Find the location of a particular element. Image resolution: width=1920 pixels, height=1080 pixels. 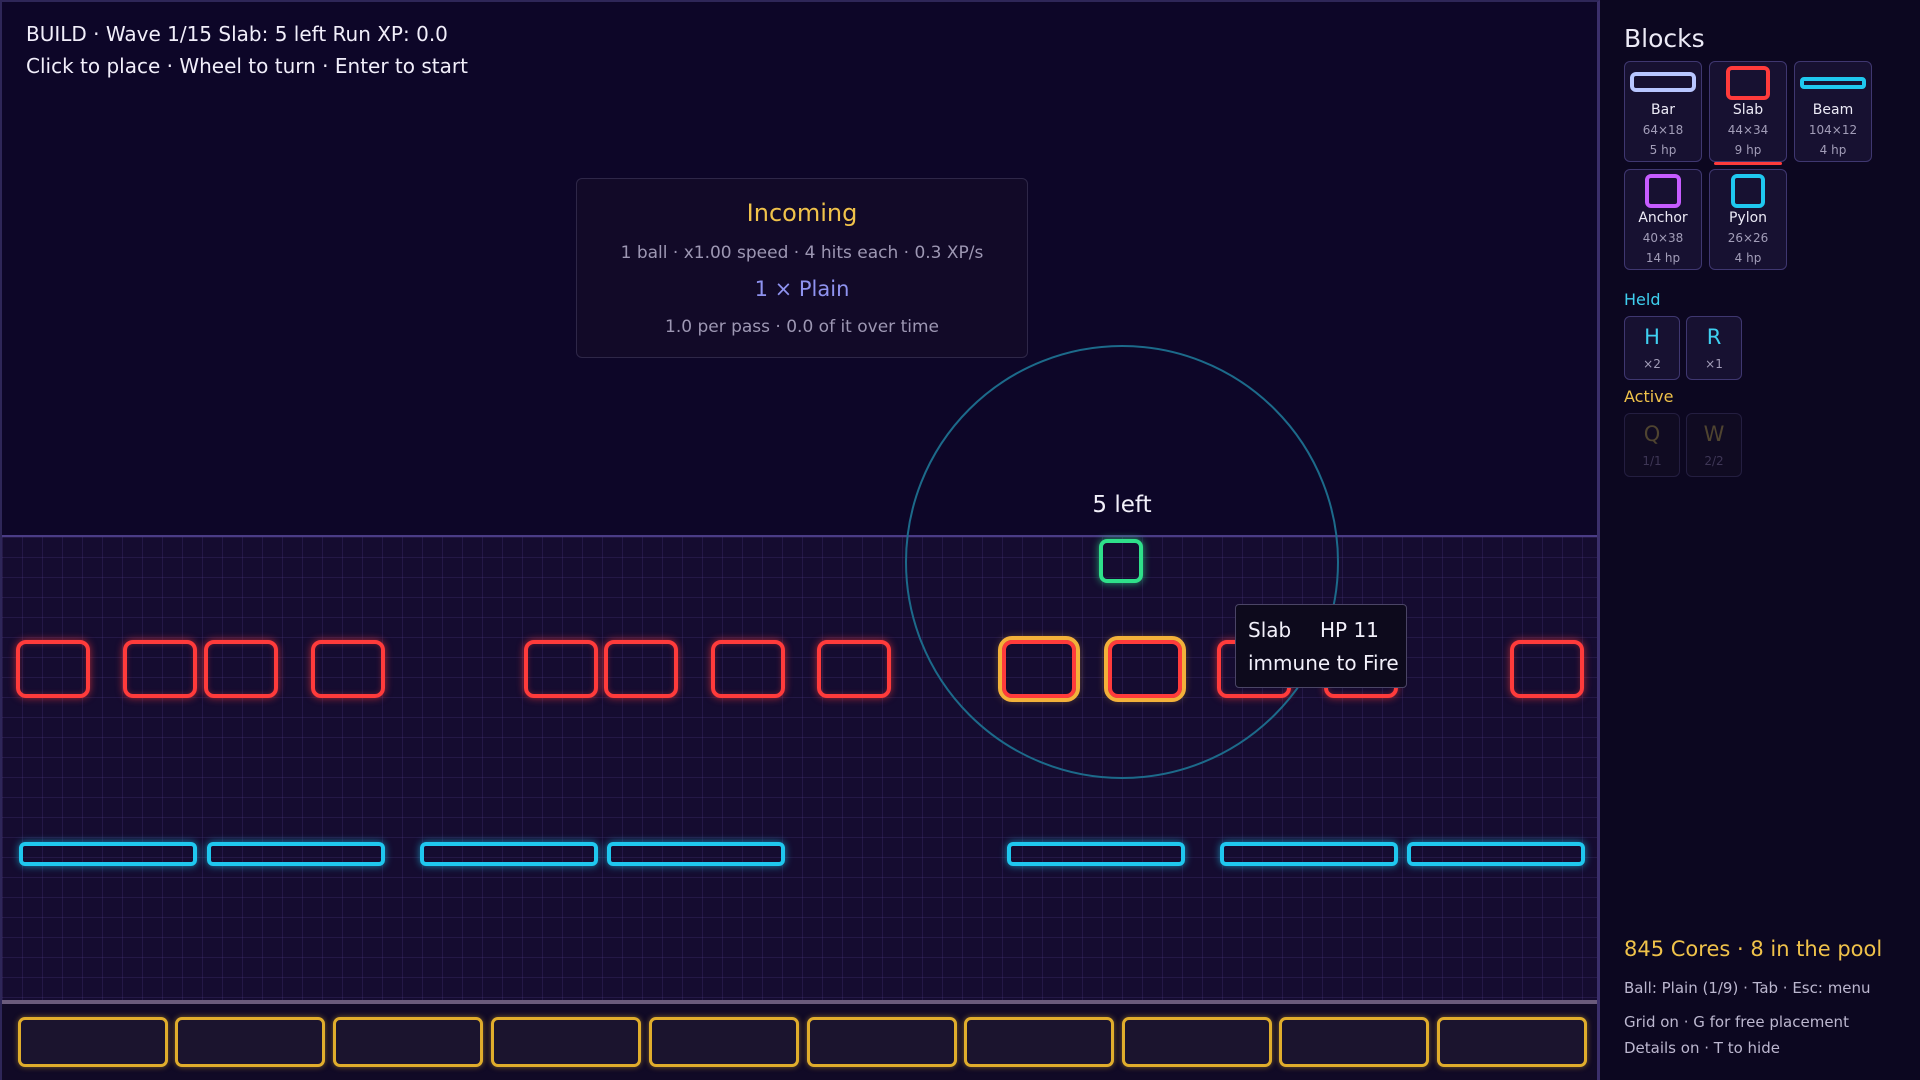

incoming-title: Incoming is located at coordinates (802, 213).